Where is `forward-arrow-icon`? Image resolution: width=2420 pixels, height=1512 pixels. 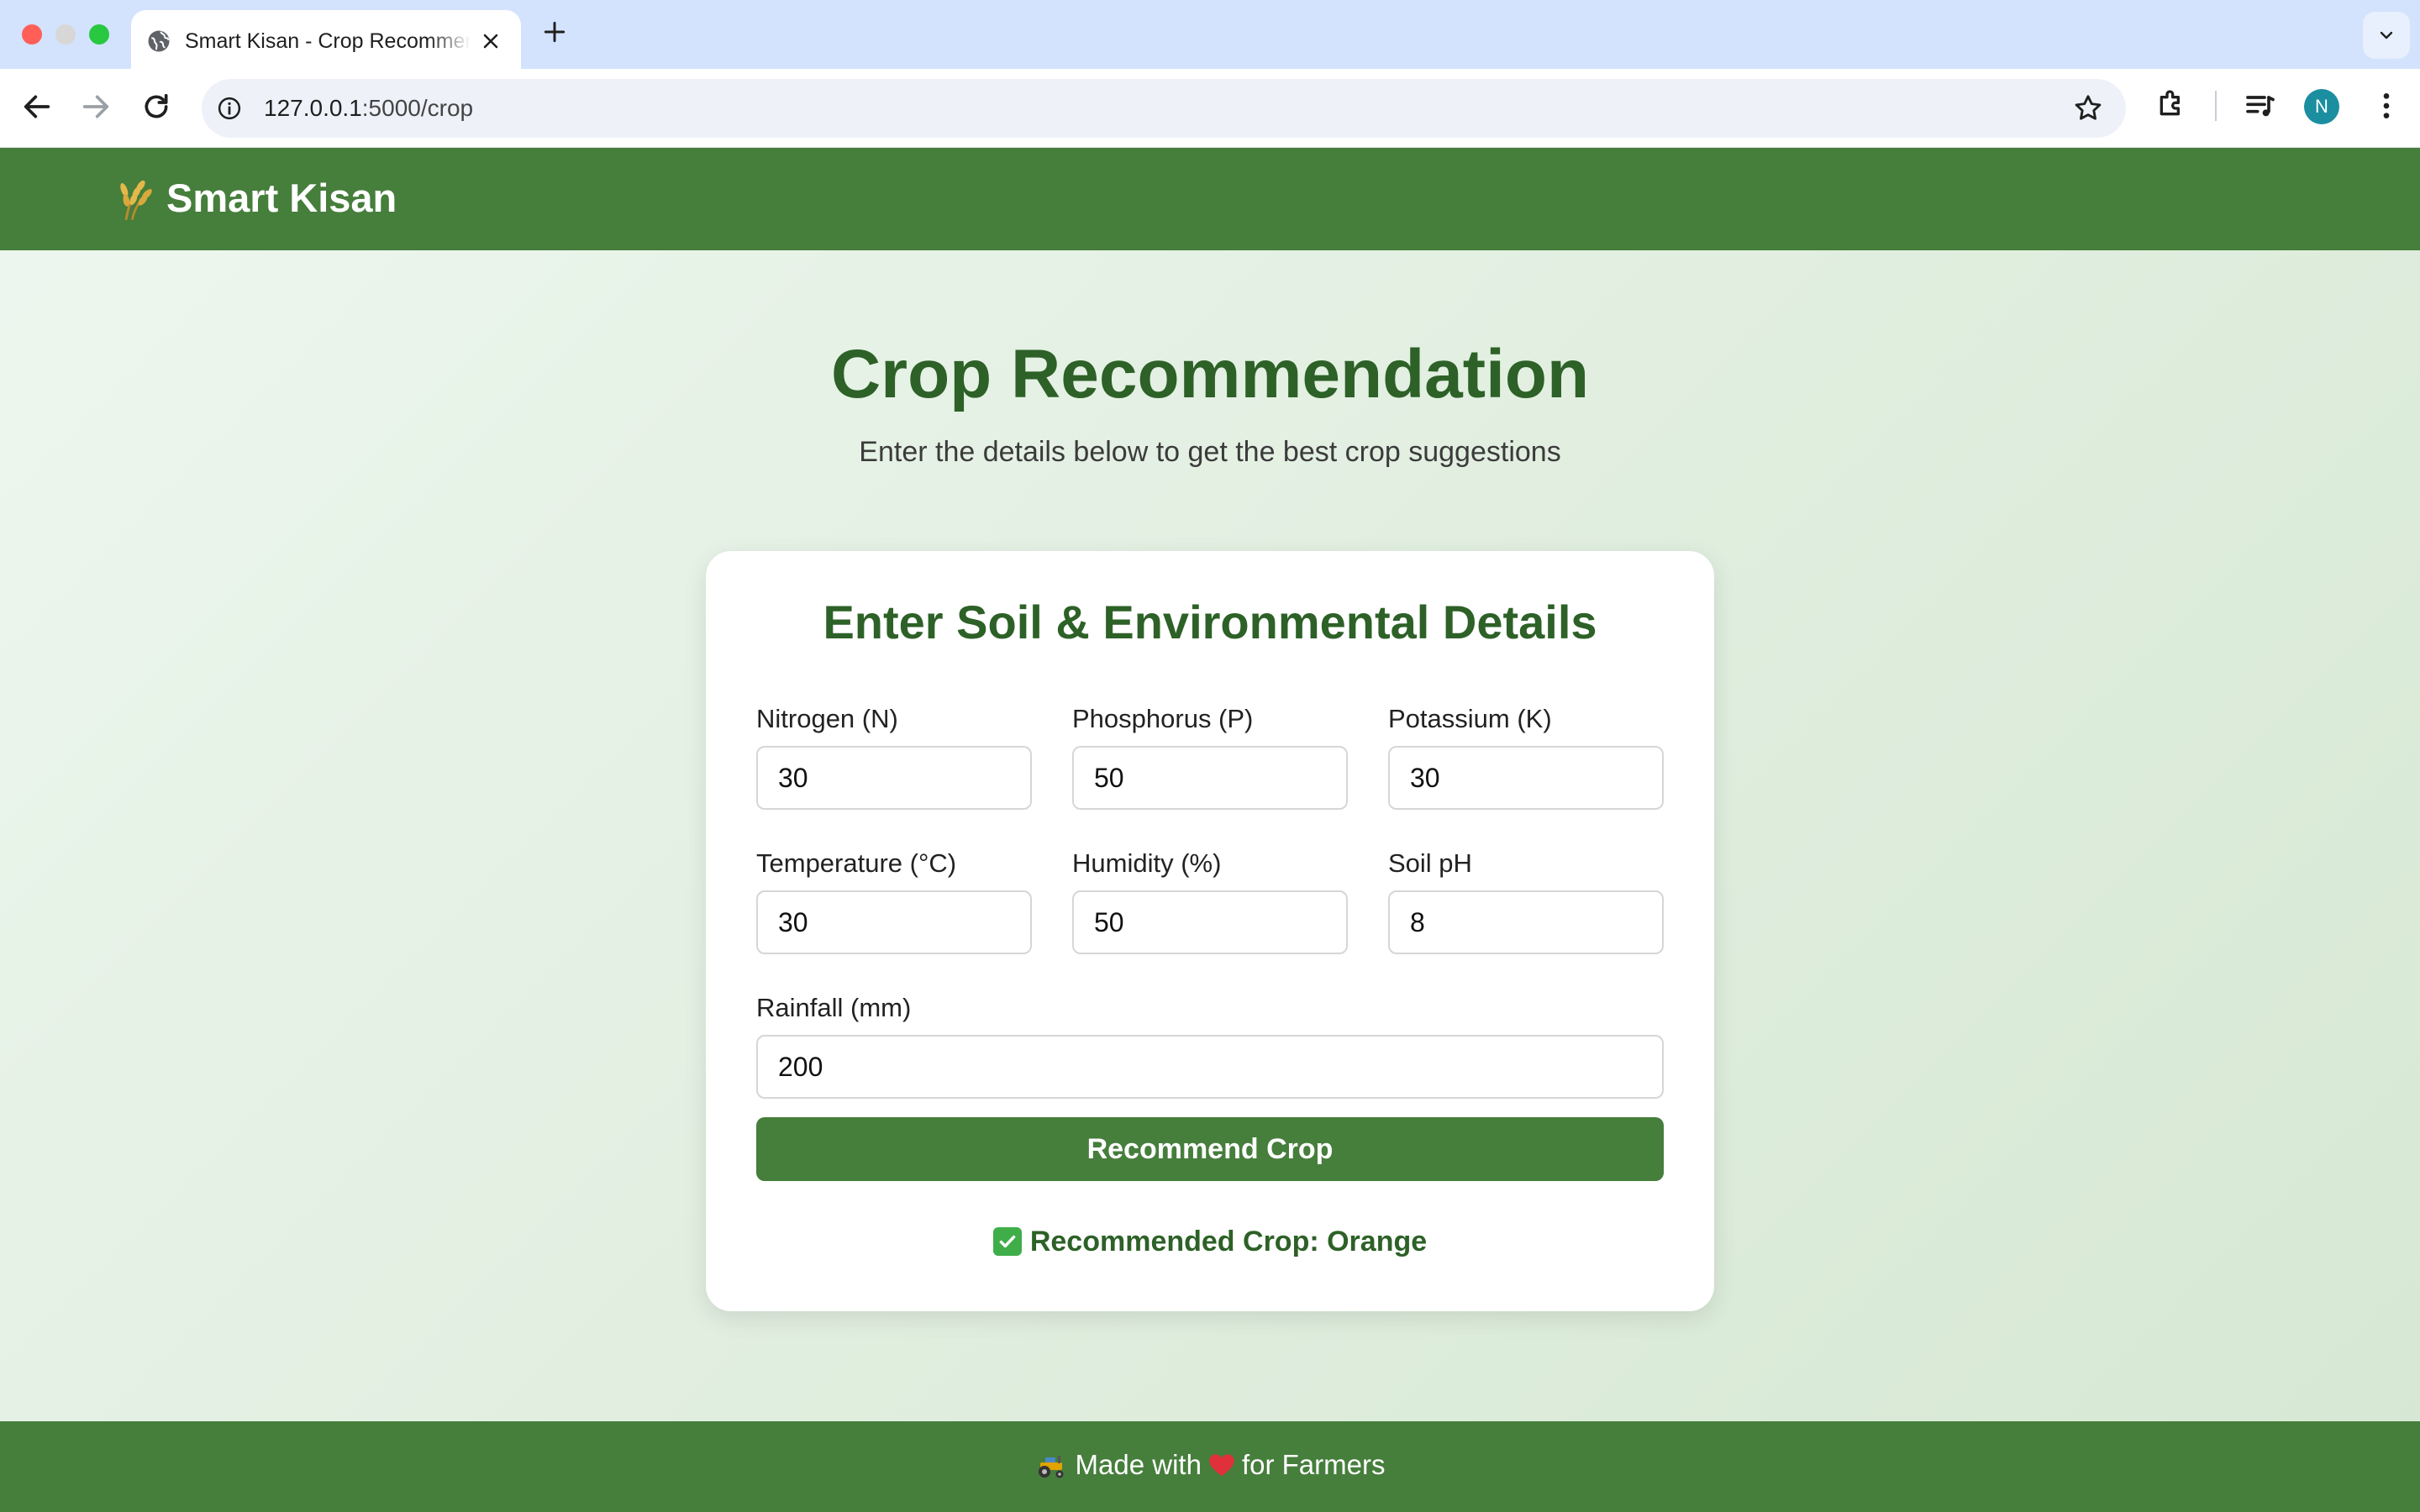 forward-arrow-icon is located at coordinates (96, 106).